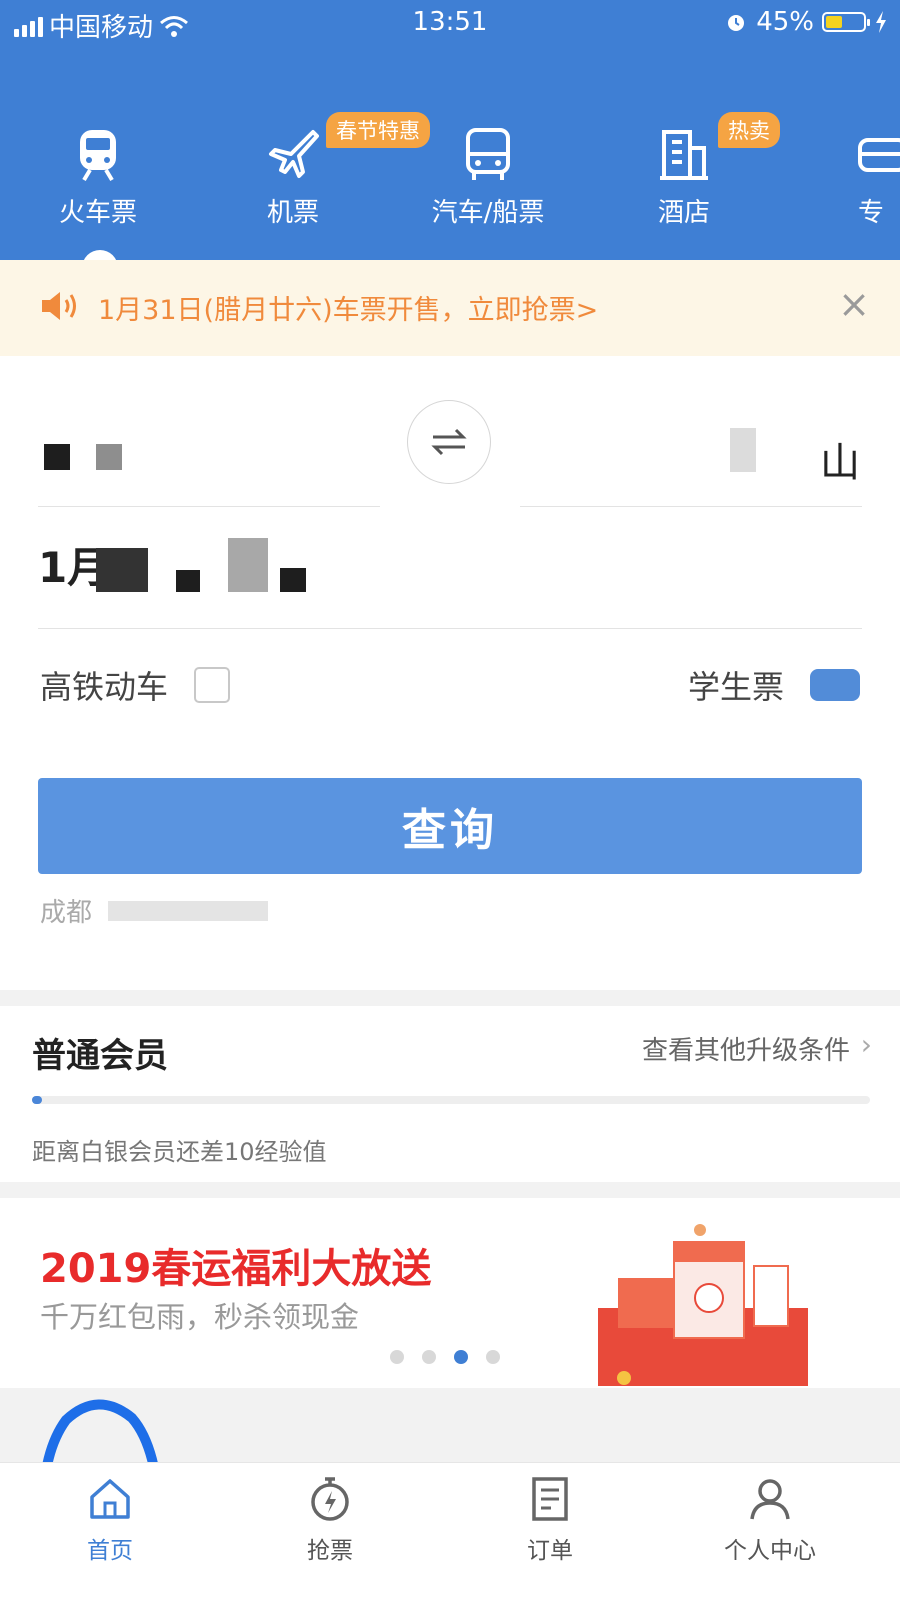 This screenshot has width=900, height=1601. What do you see at coordinates (212, 685) in the screenshot?
I see `highspeed-checkbox` at bounding box center [212, 685].